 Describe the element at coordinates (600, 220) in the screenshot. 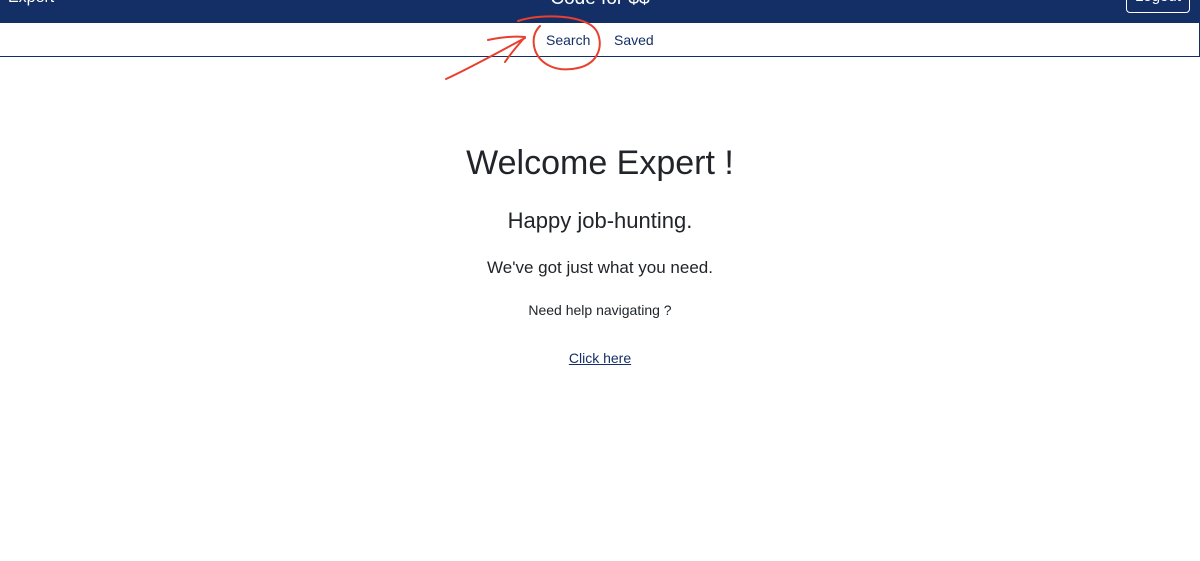

I see `happy-heading: Happy job-hunting.` at that location.